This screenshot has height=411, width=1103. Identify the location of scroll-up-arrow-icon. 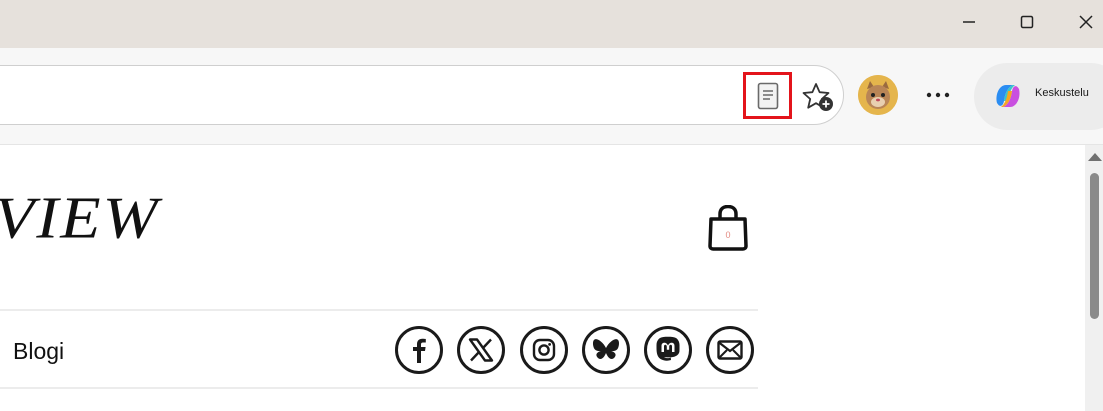
(1095, 157).